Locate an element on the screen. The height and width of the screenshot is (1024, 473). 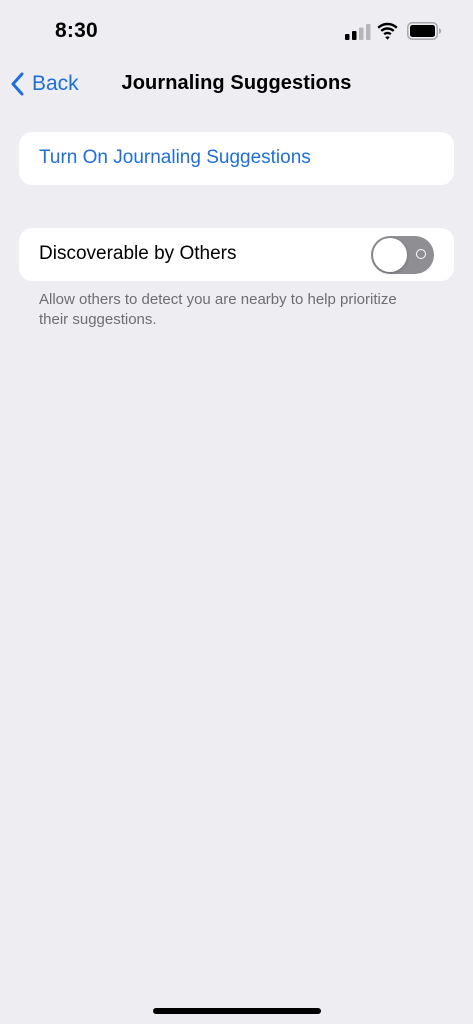
home-indicator is located at coordinates (237, 1011).